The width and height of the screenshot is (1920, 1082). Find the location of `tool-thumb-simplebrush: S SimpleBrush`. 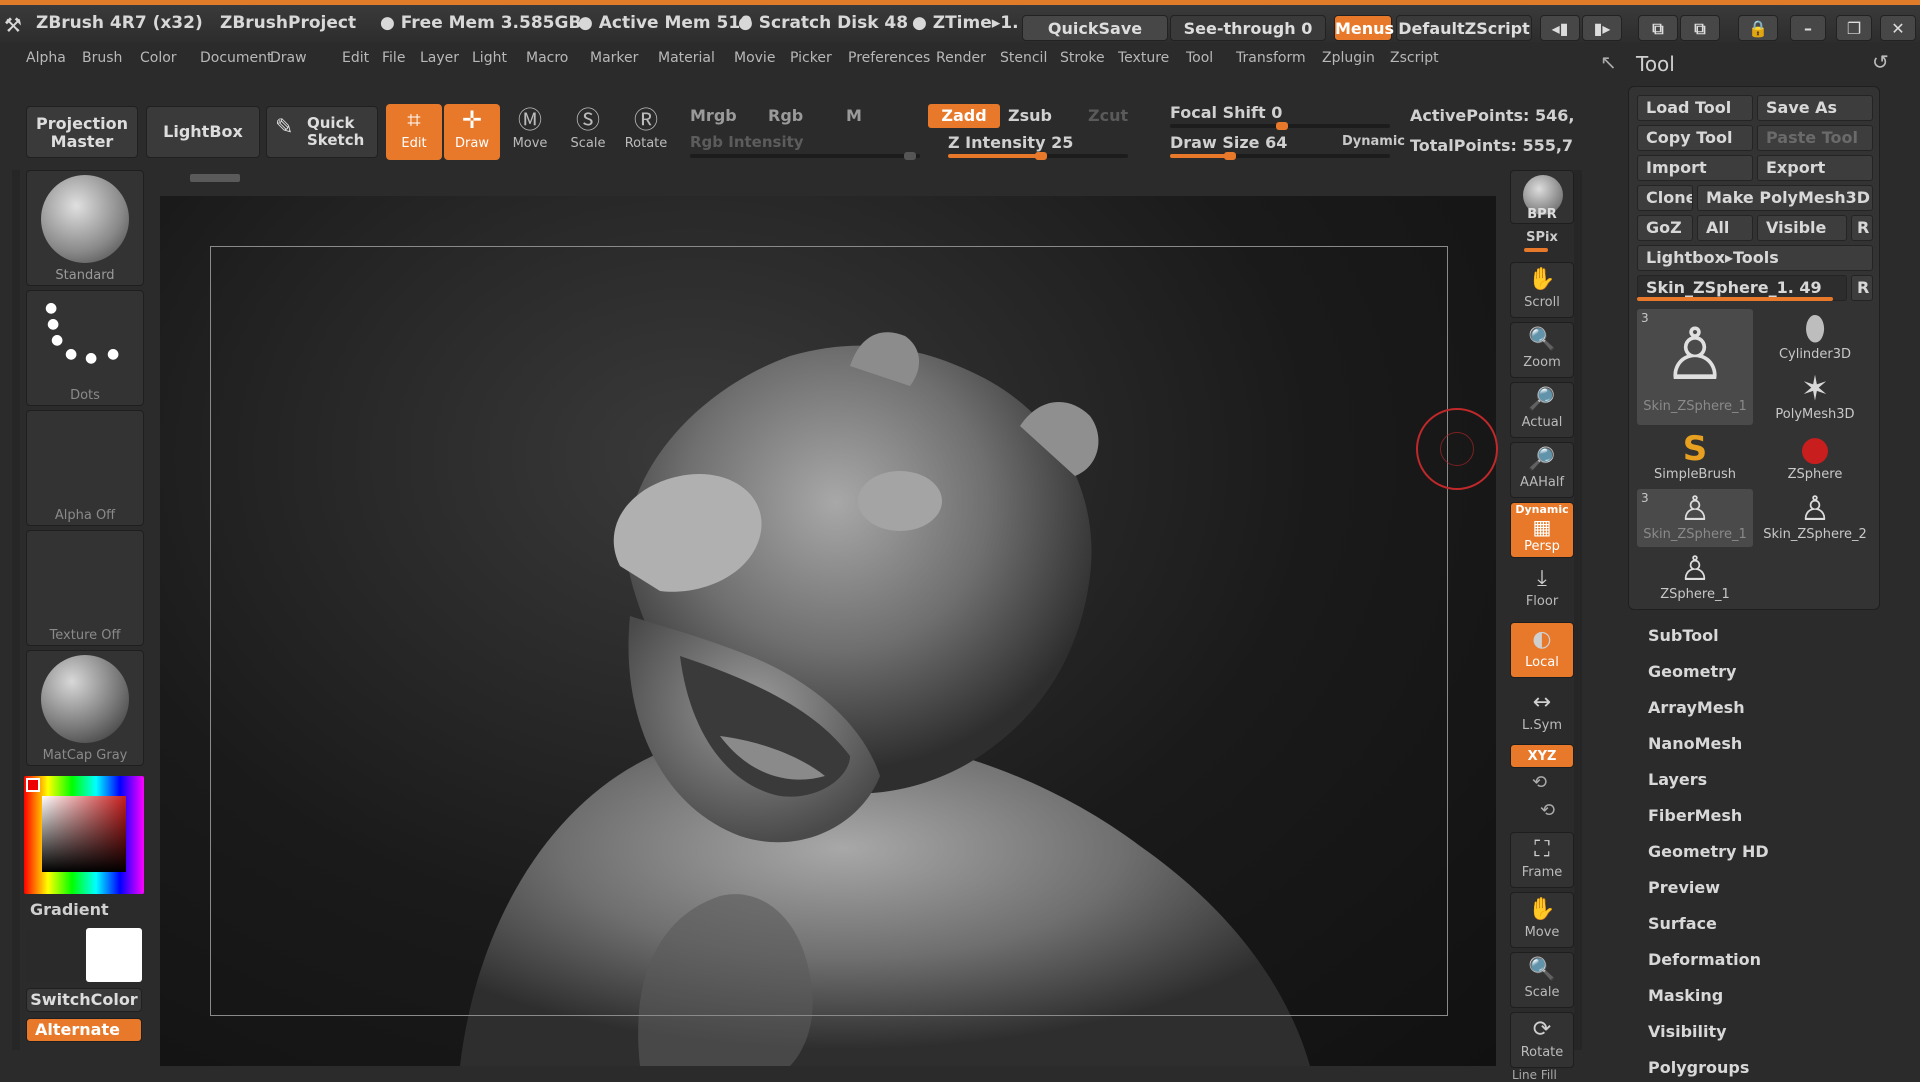

tool-thumb-simplebrush: S SimpleBrush is located at coordinates (1695, 458).